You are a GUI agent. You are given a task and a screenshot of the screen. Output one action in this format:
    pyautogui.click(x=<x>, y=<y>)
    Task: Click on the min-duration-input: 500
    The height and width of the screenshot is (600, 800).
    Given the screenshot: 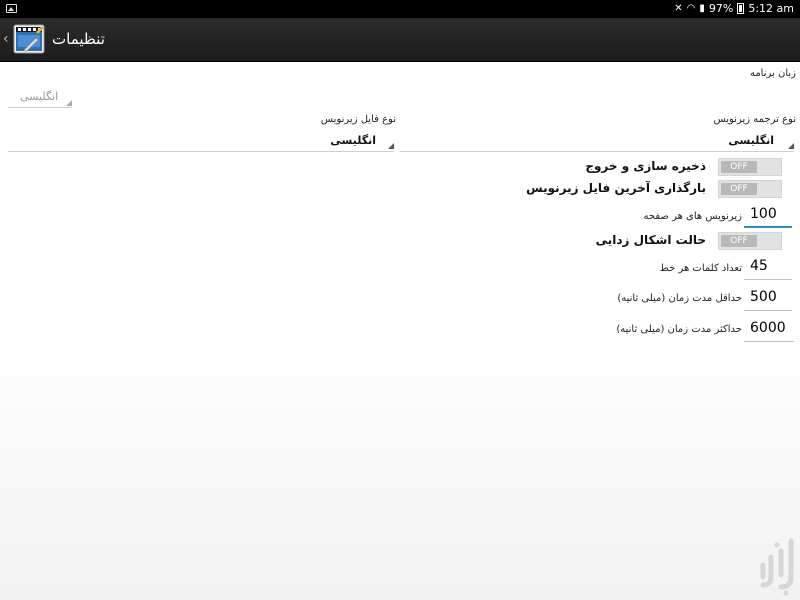 What is the action you would take?
    pyautogui.click(x=768, y=299)
    